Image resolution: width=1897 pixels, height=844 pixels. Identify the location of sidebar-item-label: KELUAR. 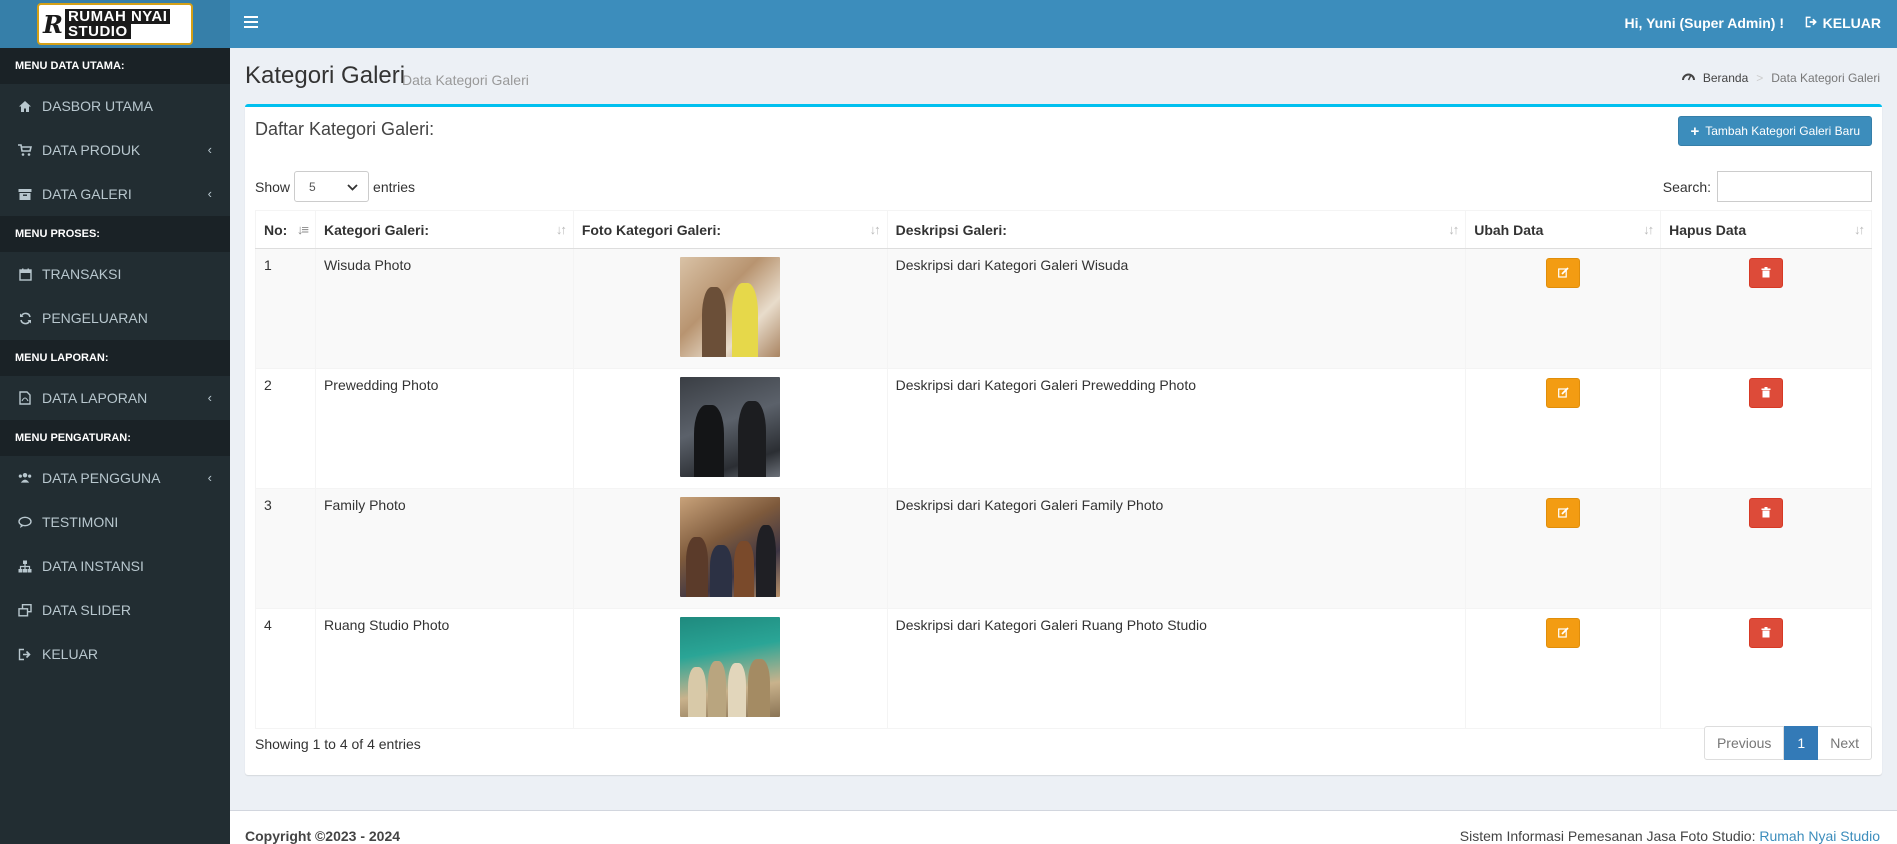
(70, 654).